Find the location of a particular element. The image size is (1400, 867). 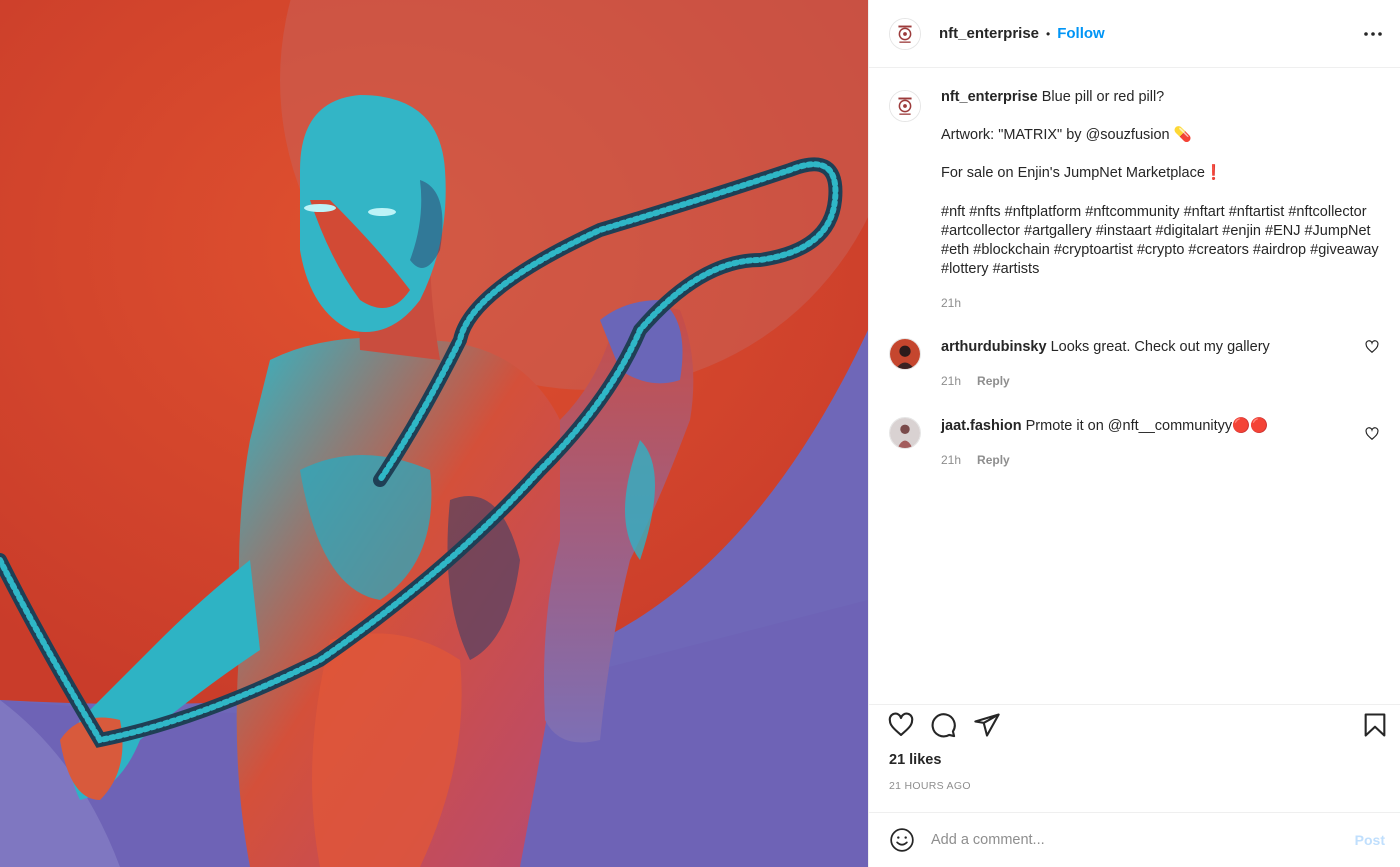

post-comment-button: Post is located at coordinates (1370, 840).